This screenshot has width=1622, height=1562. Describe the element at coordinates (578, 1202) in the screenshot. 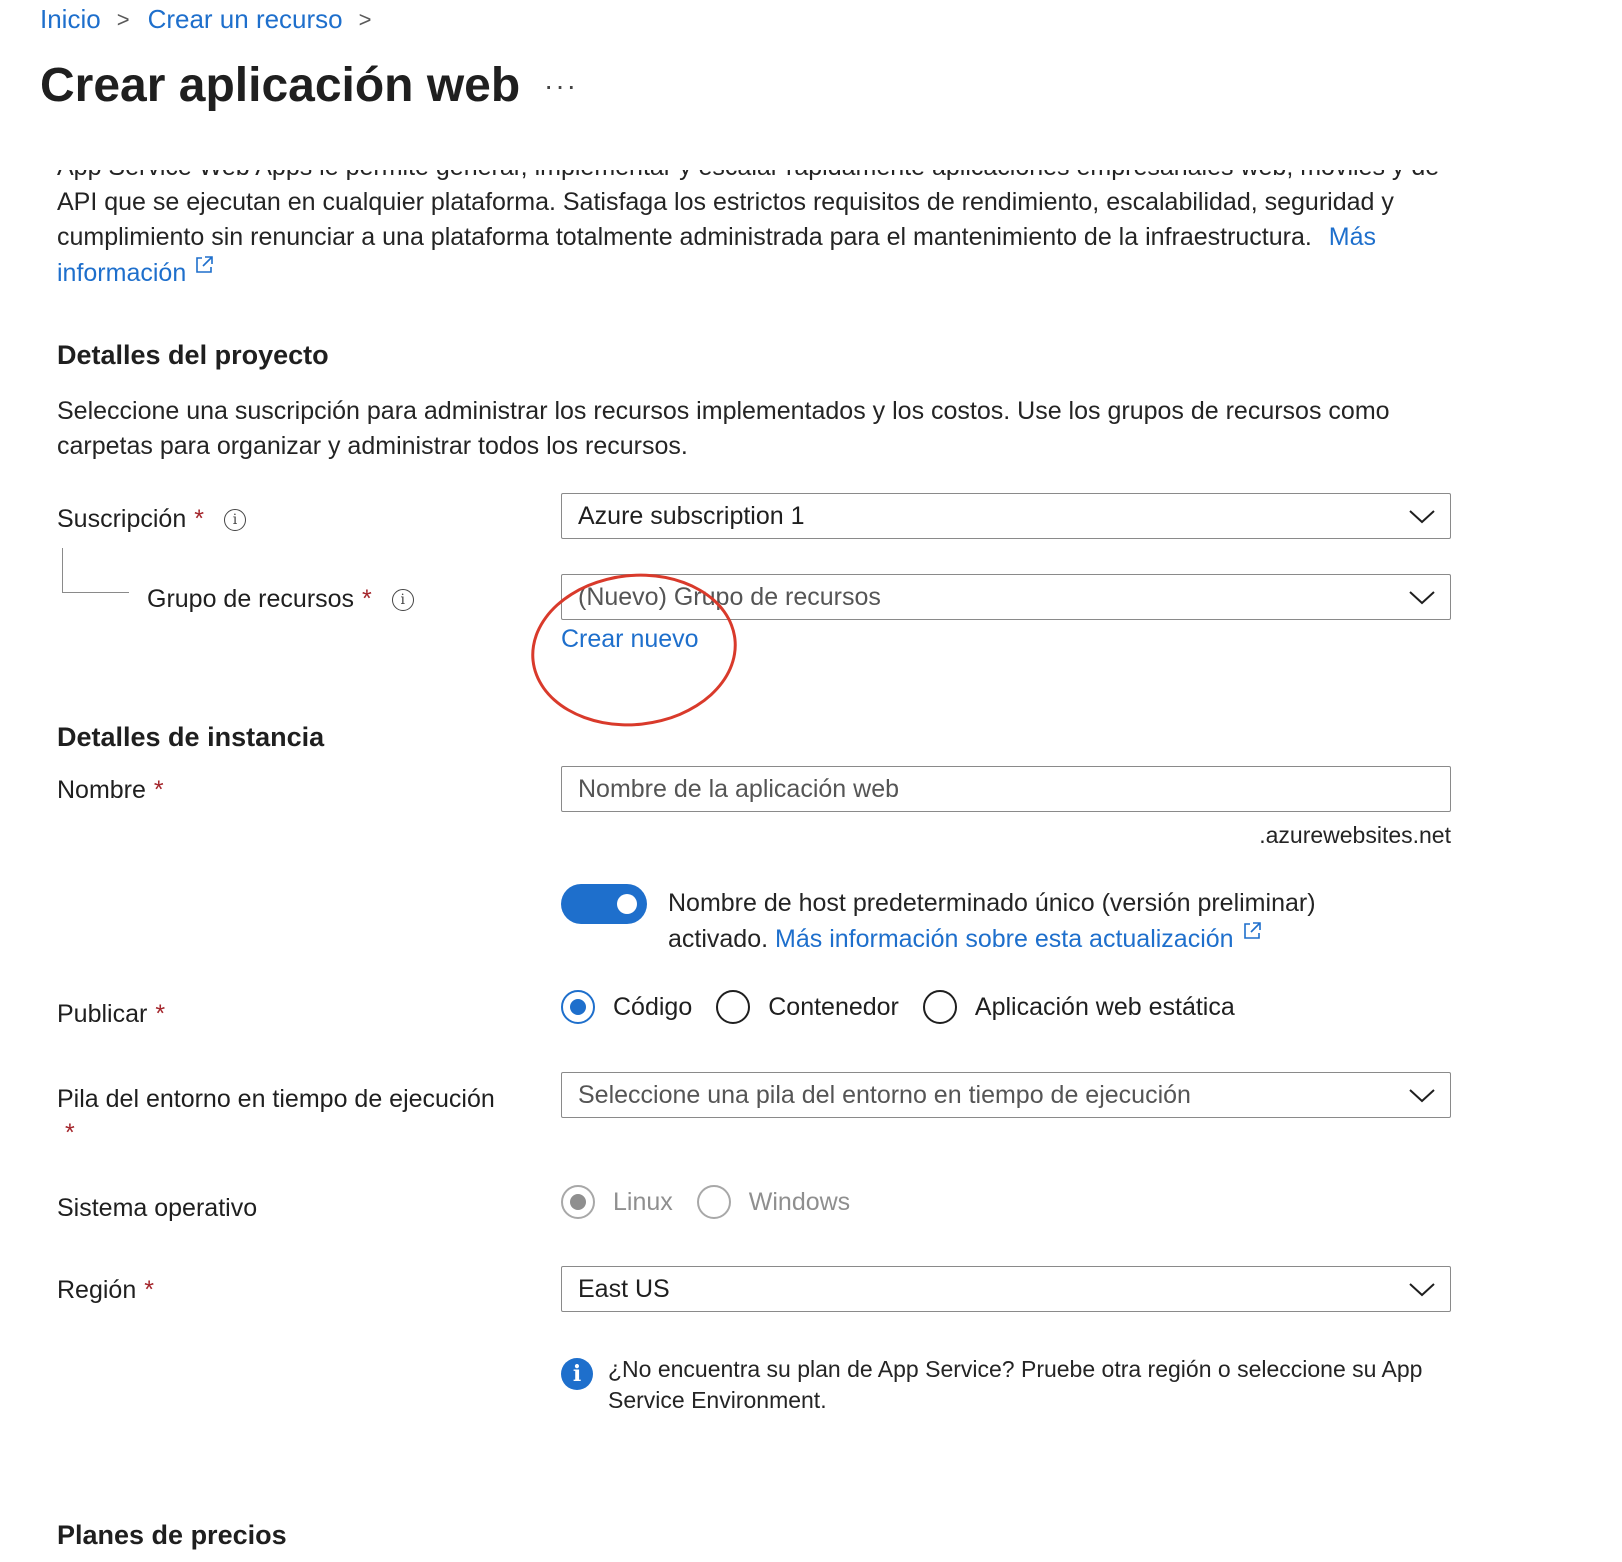

I see `radio-disabled-selected` at that location.